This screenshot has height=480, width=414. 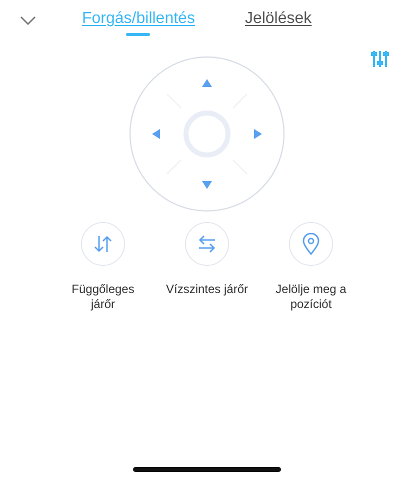 I want to click on chevron-down-icon, so click(x=28, y=20).